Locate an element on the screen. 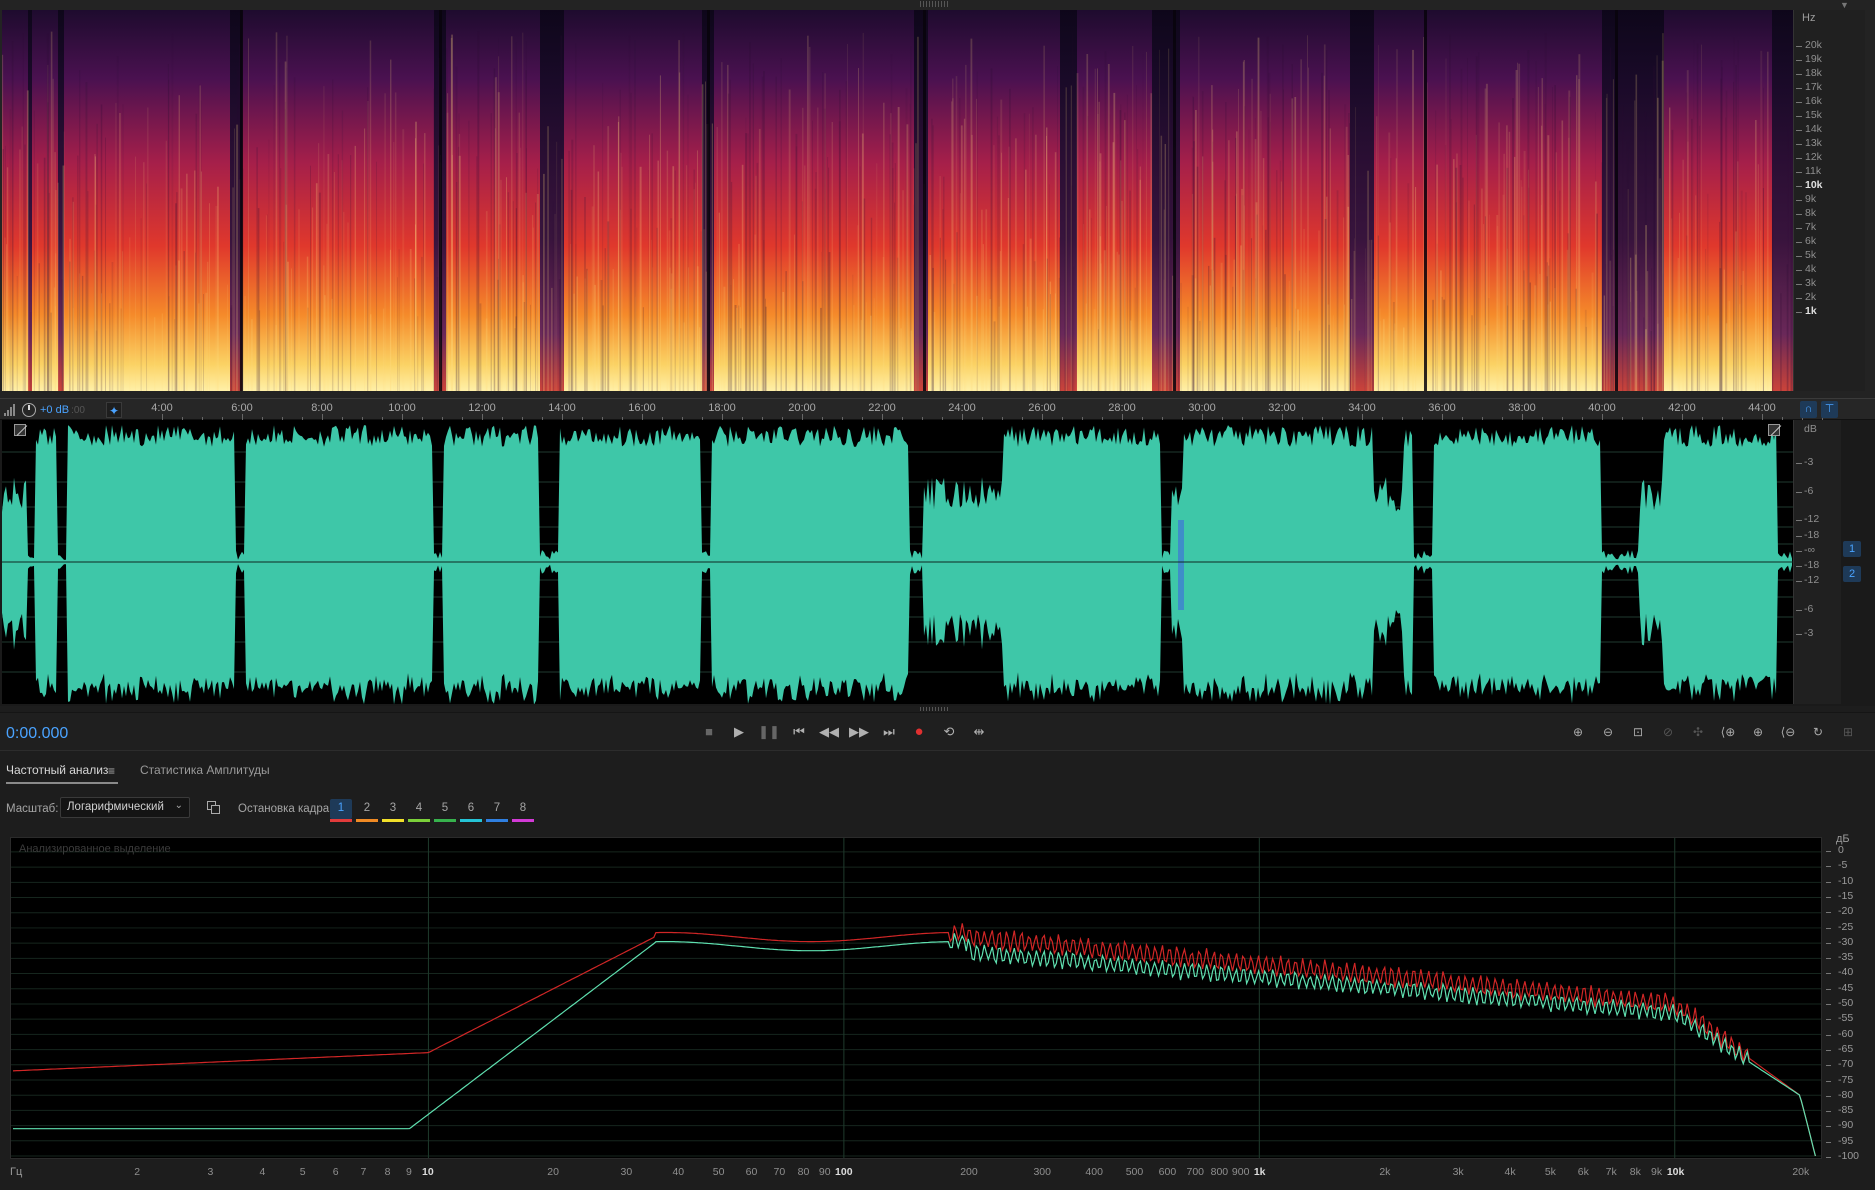 This screenshot has height=1190, width=1875. zoom-in-left-icon: ⟨⊕ is located at coordinates (1728, 732).